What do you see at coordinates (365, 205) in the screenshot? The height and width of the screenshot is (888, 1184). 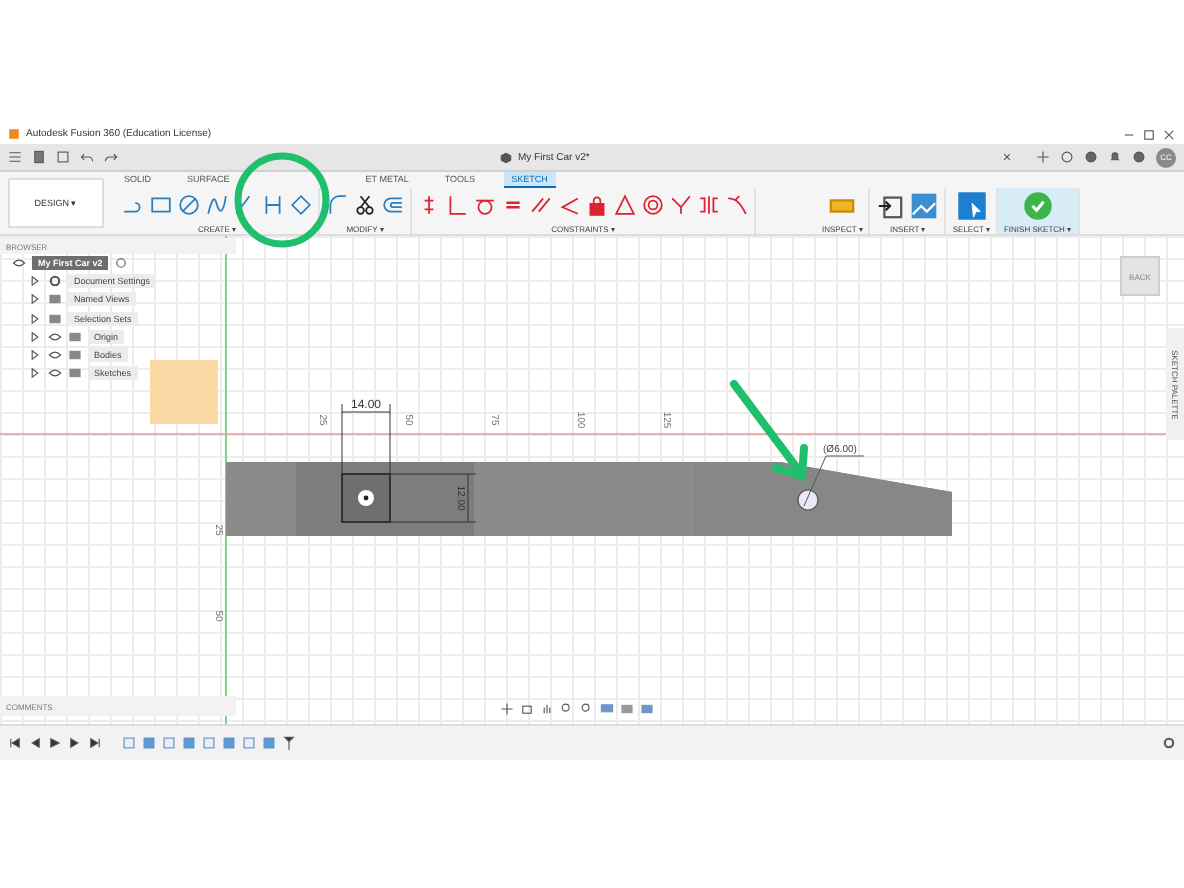 I see `scissors-icon` at bounding box center [365, 205].